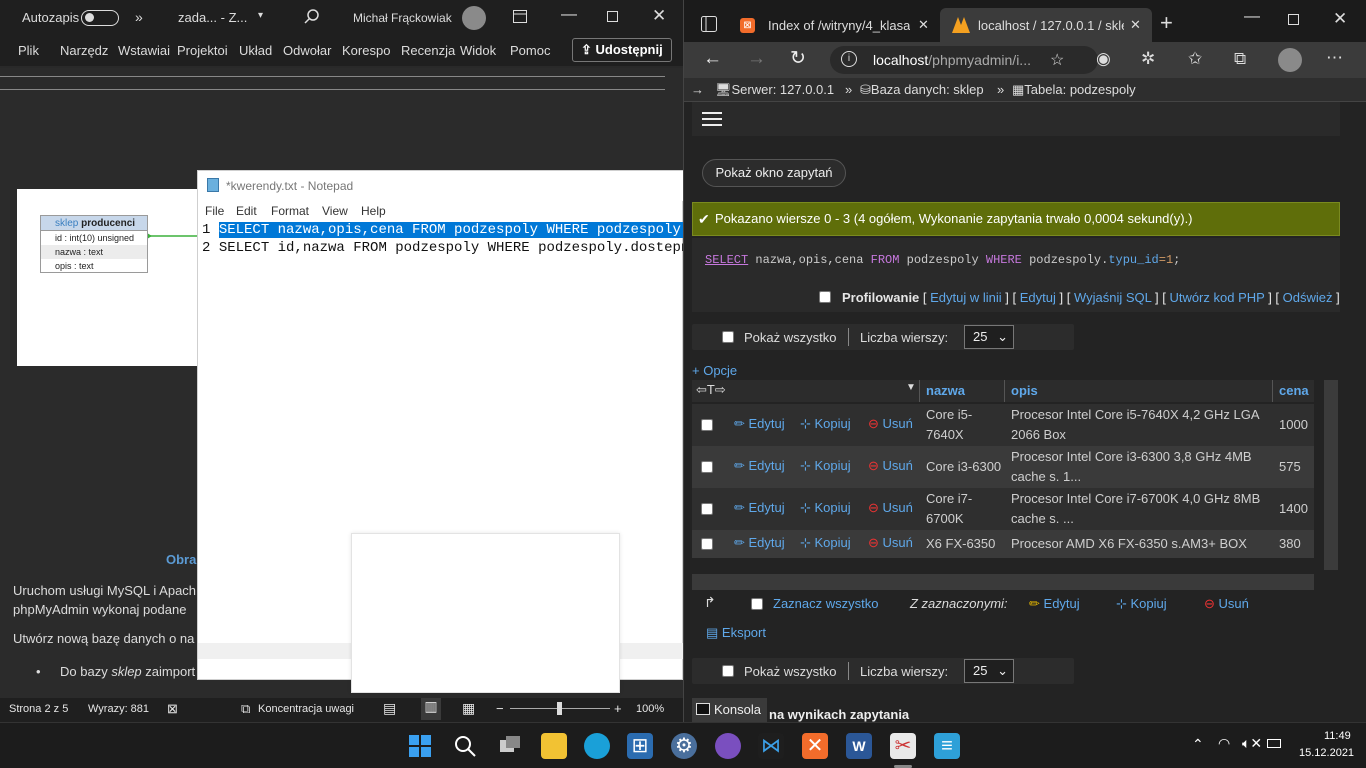  What do you see at coordinates (612, 16) in the screenshot?
I see `maximize-icon` at bounding box center [612, 16].